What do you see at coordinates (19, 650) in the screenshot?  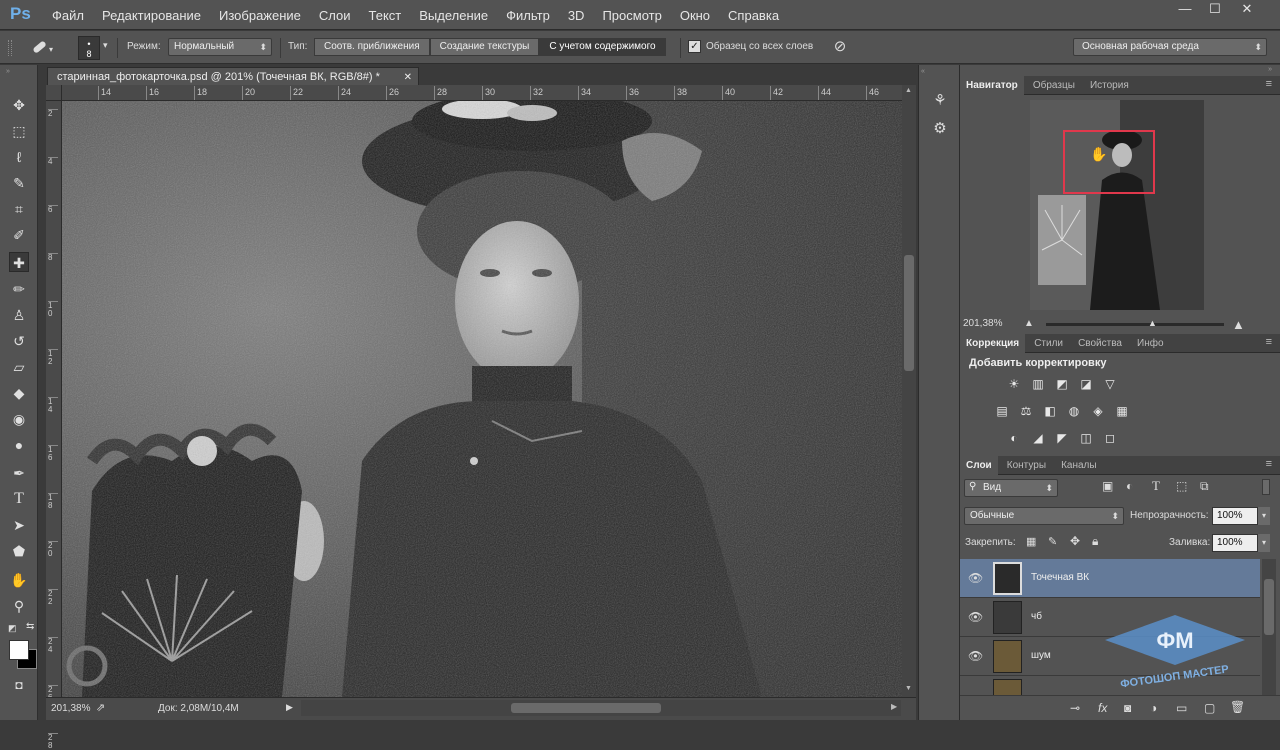 I see `foreground-color-swatch` at bounding box center [19, 650].